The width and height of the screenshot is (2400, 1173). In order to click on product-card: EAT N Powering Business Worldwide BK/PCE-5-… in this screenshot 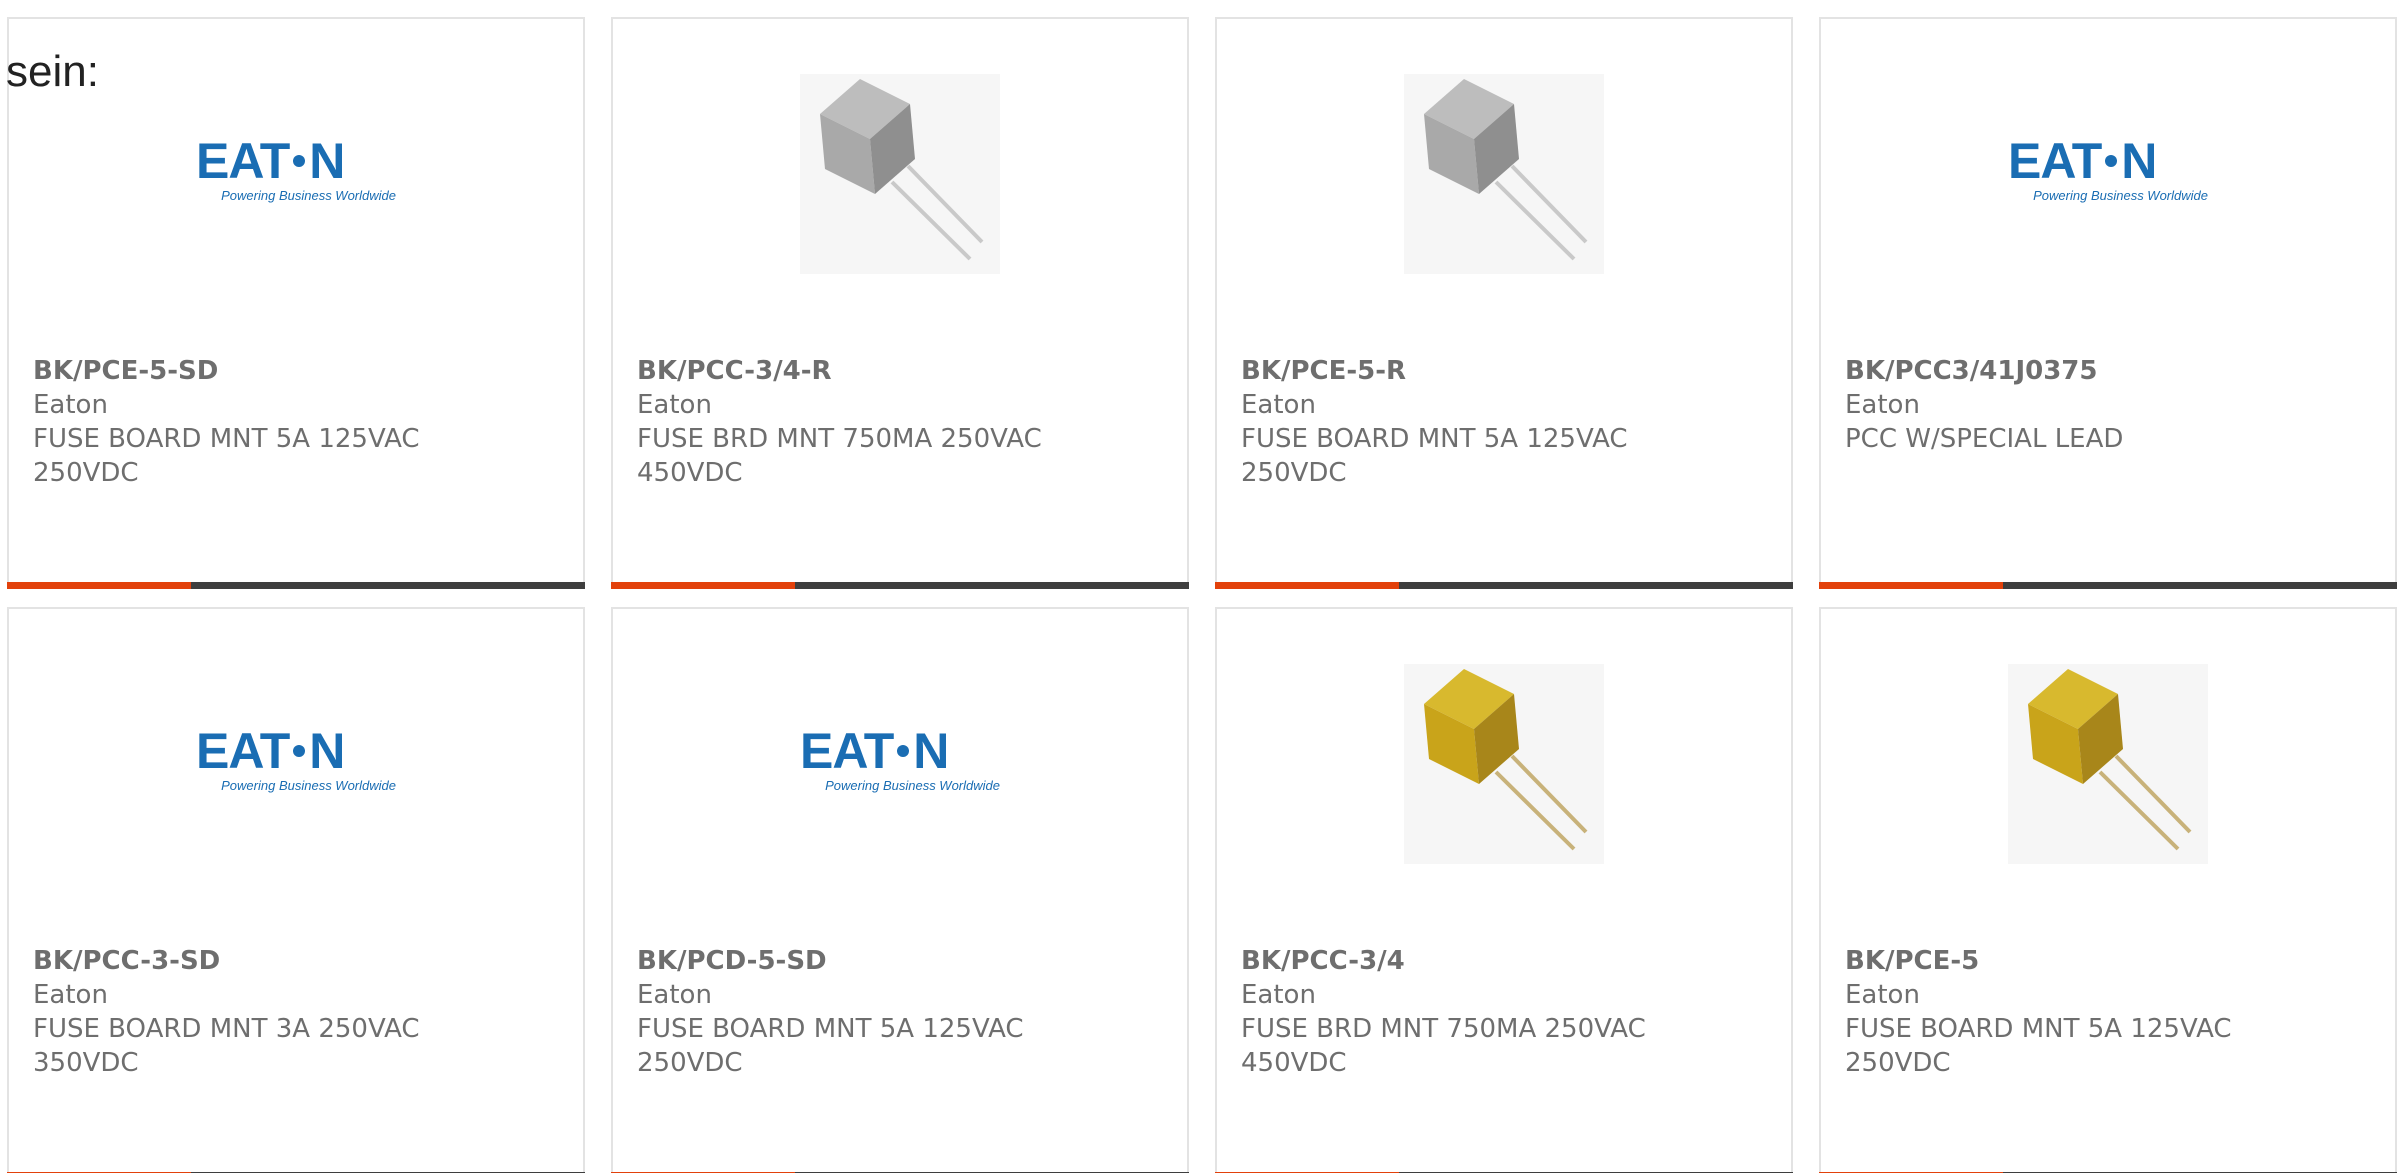, I will do `click(296, 303)`.